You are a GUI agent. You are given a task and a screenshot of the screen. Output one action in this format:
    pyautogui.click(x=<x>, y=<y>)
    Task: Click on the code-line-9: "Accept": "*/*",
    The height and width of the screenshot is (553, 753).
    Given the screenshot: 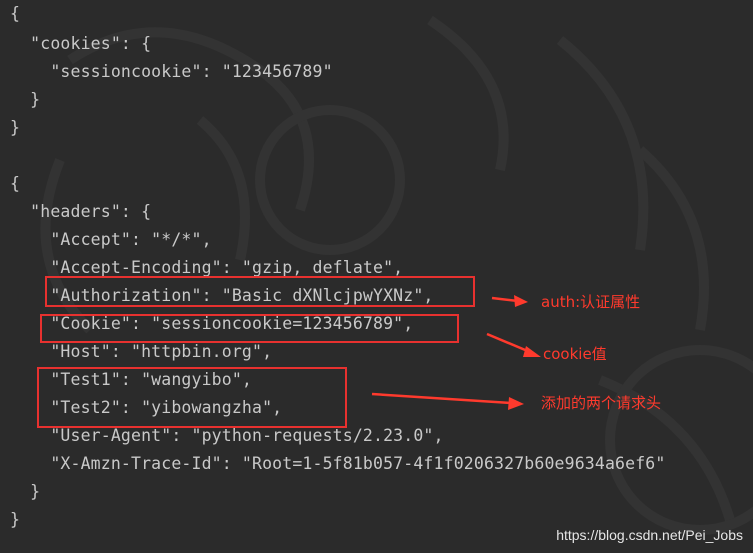 What is the action you would take?
    pyautogui.click(x=111, y=239)
    